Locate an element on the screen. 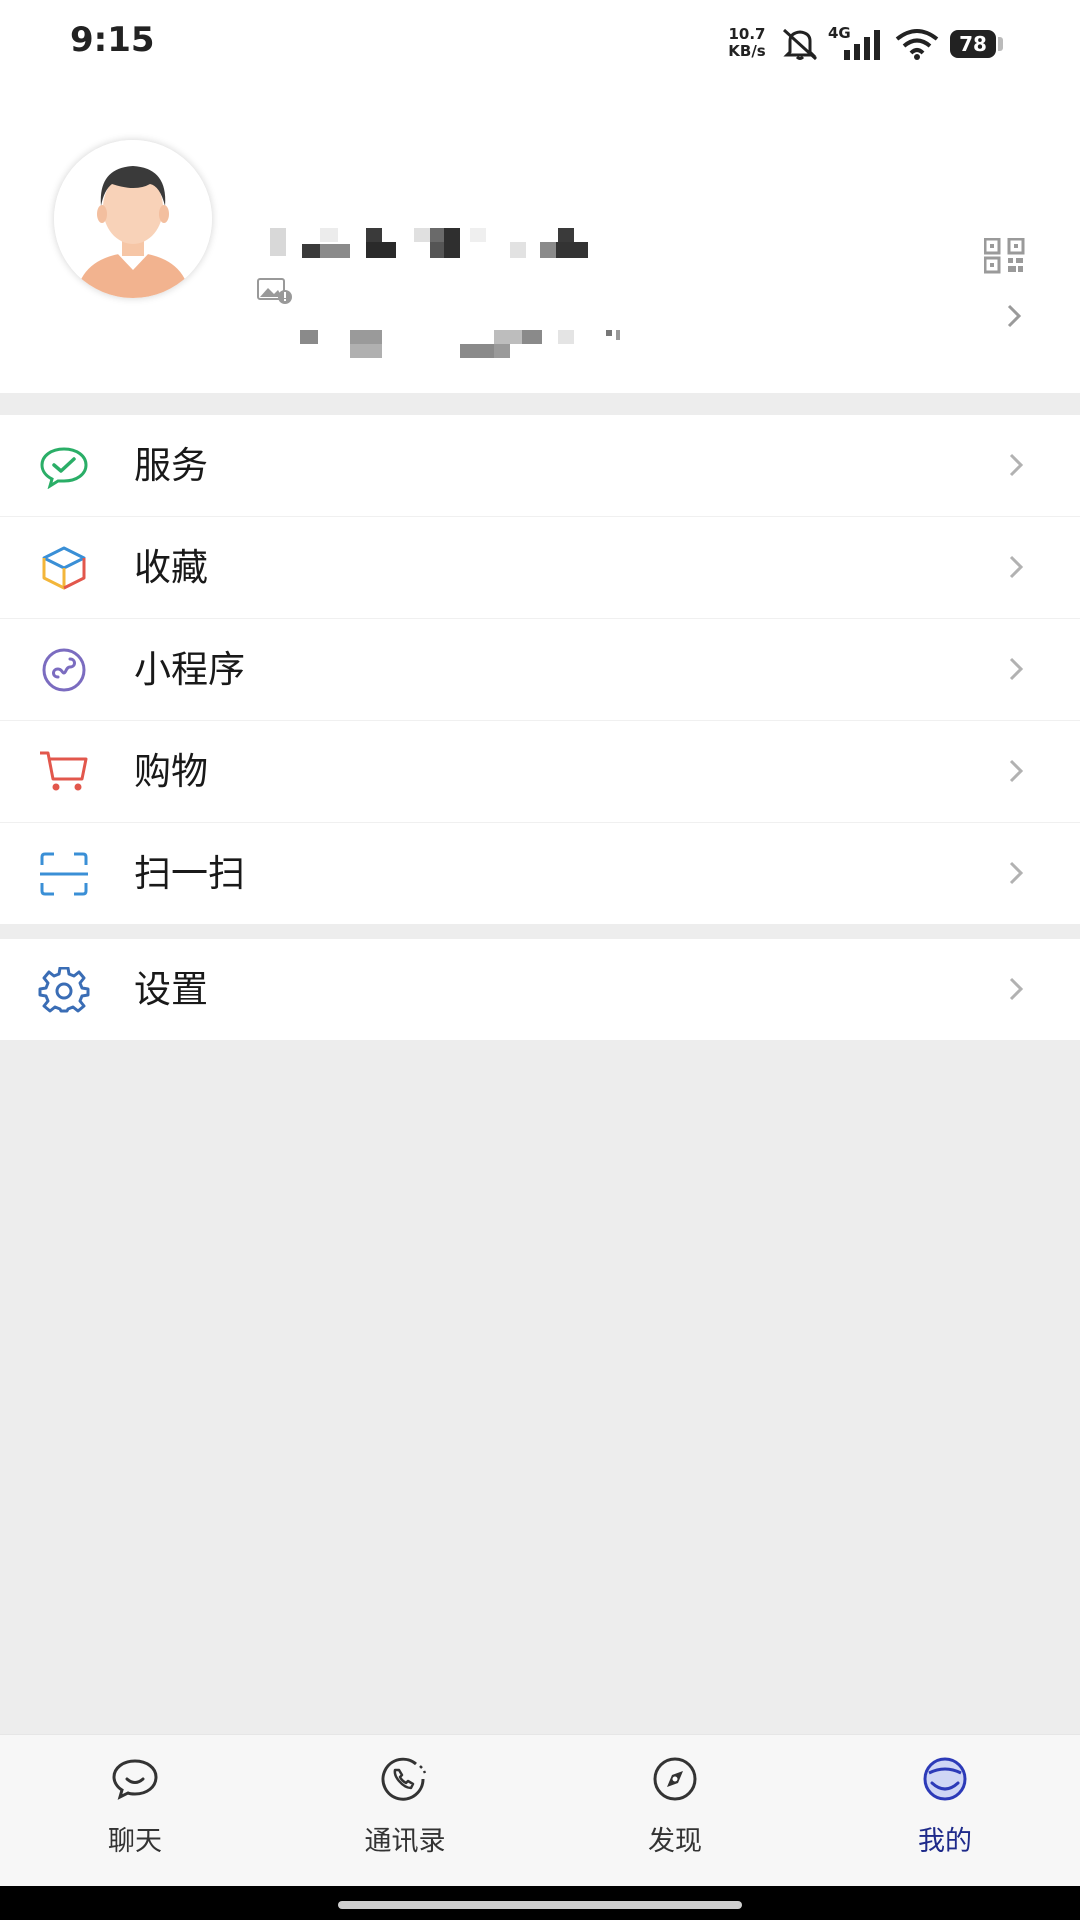 Image resolution: width=1080 pixels, height=1920 pixels. menu-item-label: 服务 is located at coordinates (171, 465).